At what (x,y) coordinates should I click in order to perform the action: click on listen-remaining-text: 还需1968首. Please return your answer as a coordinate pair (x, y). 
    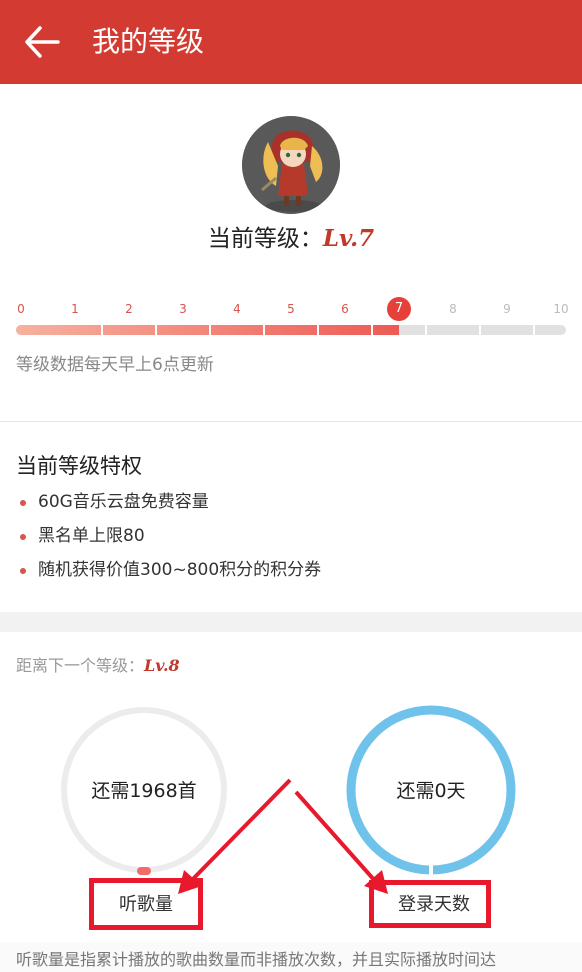
    Looking at the image, I should click on (144, 791).